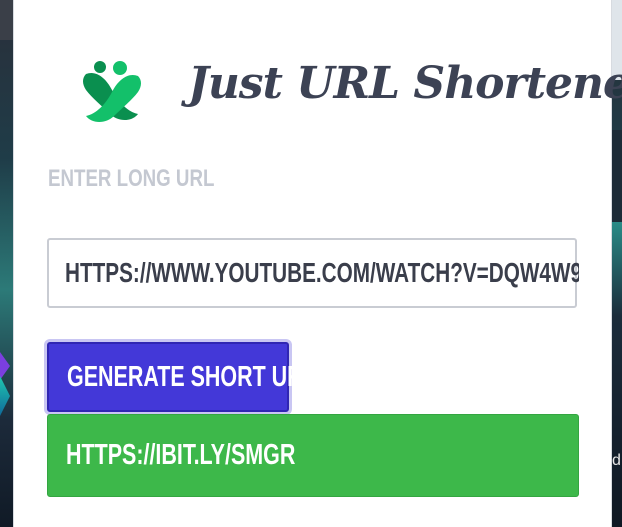  Describe the element at coordinates (7, 20) in the screenshot. I see `background-window-tab: li` at that location.